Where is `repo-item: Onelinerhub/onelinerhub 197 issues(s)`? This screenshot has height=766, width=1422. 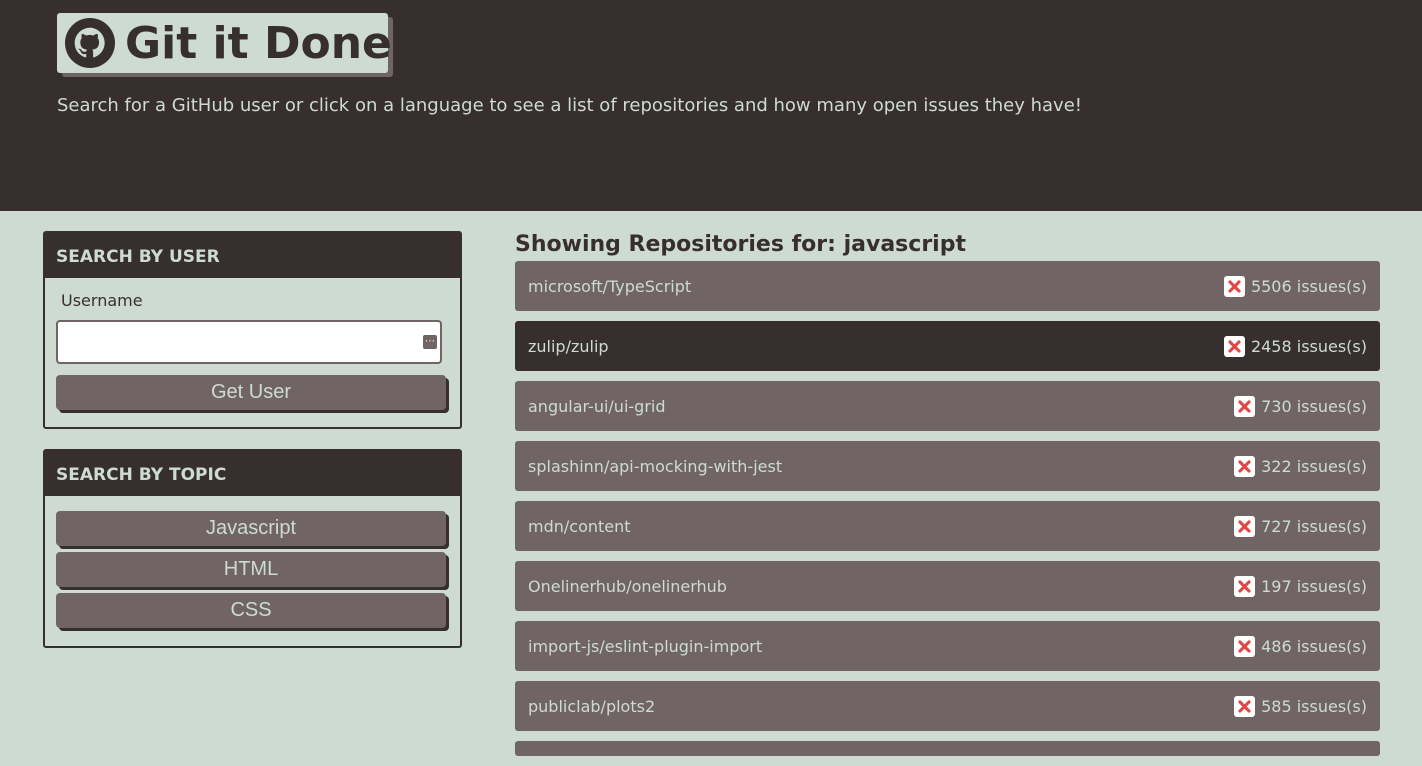 repo-item: Onelinerhub/onelinerhub 197 issues(s) is located at coordinates (947, 586).